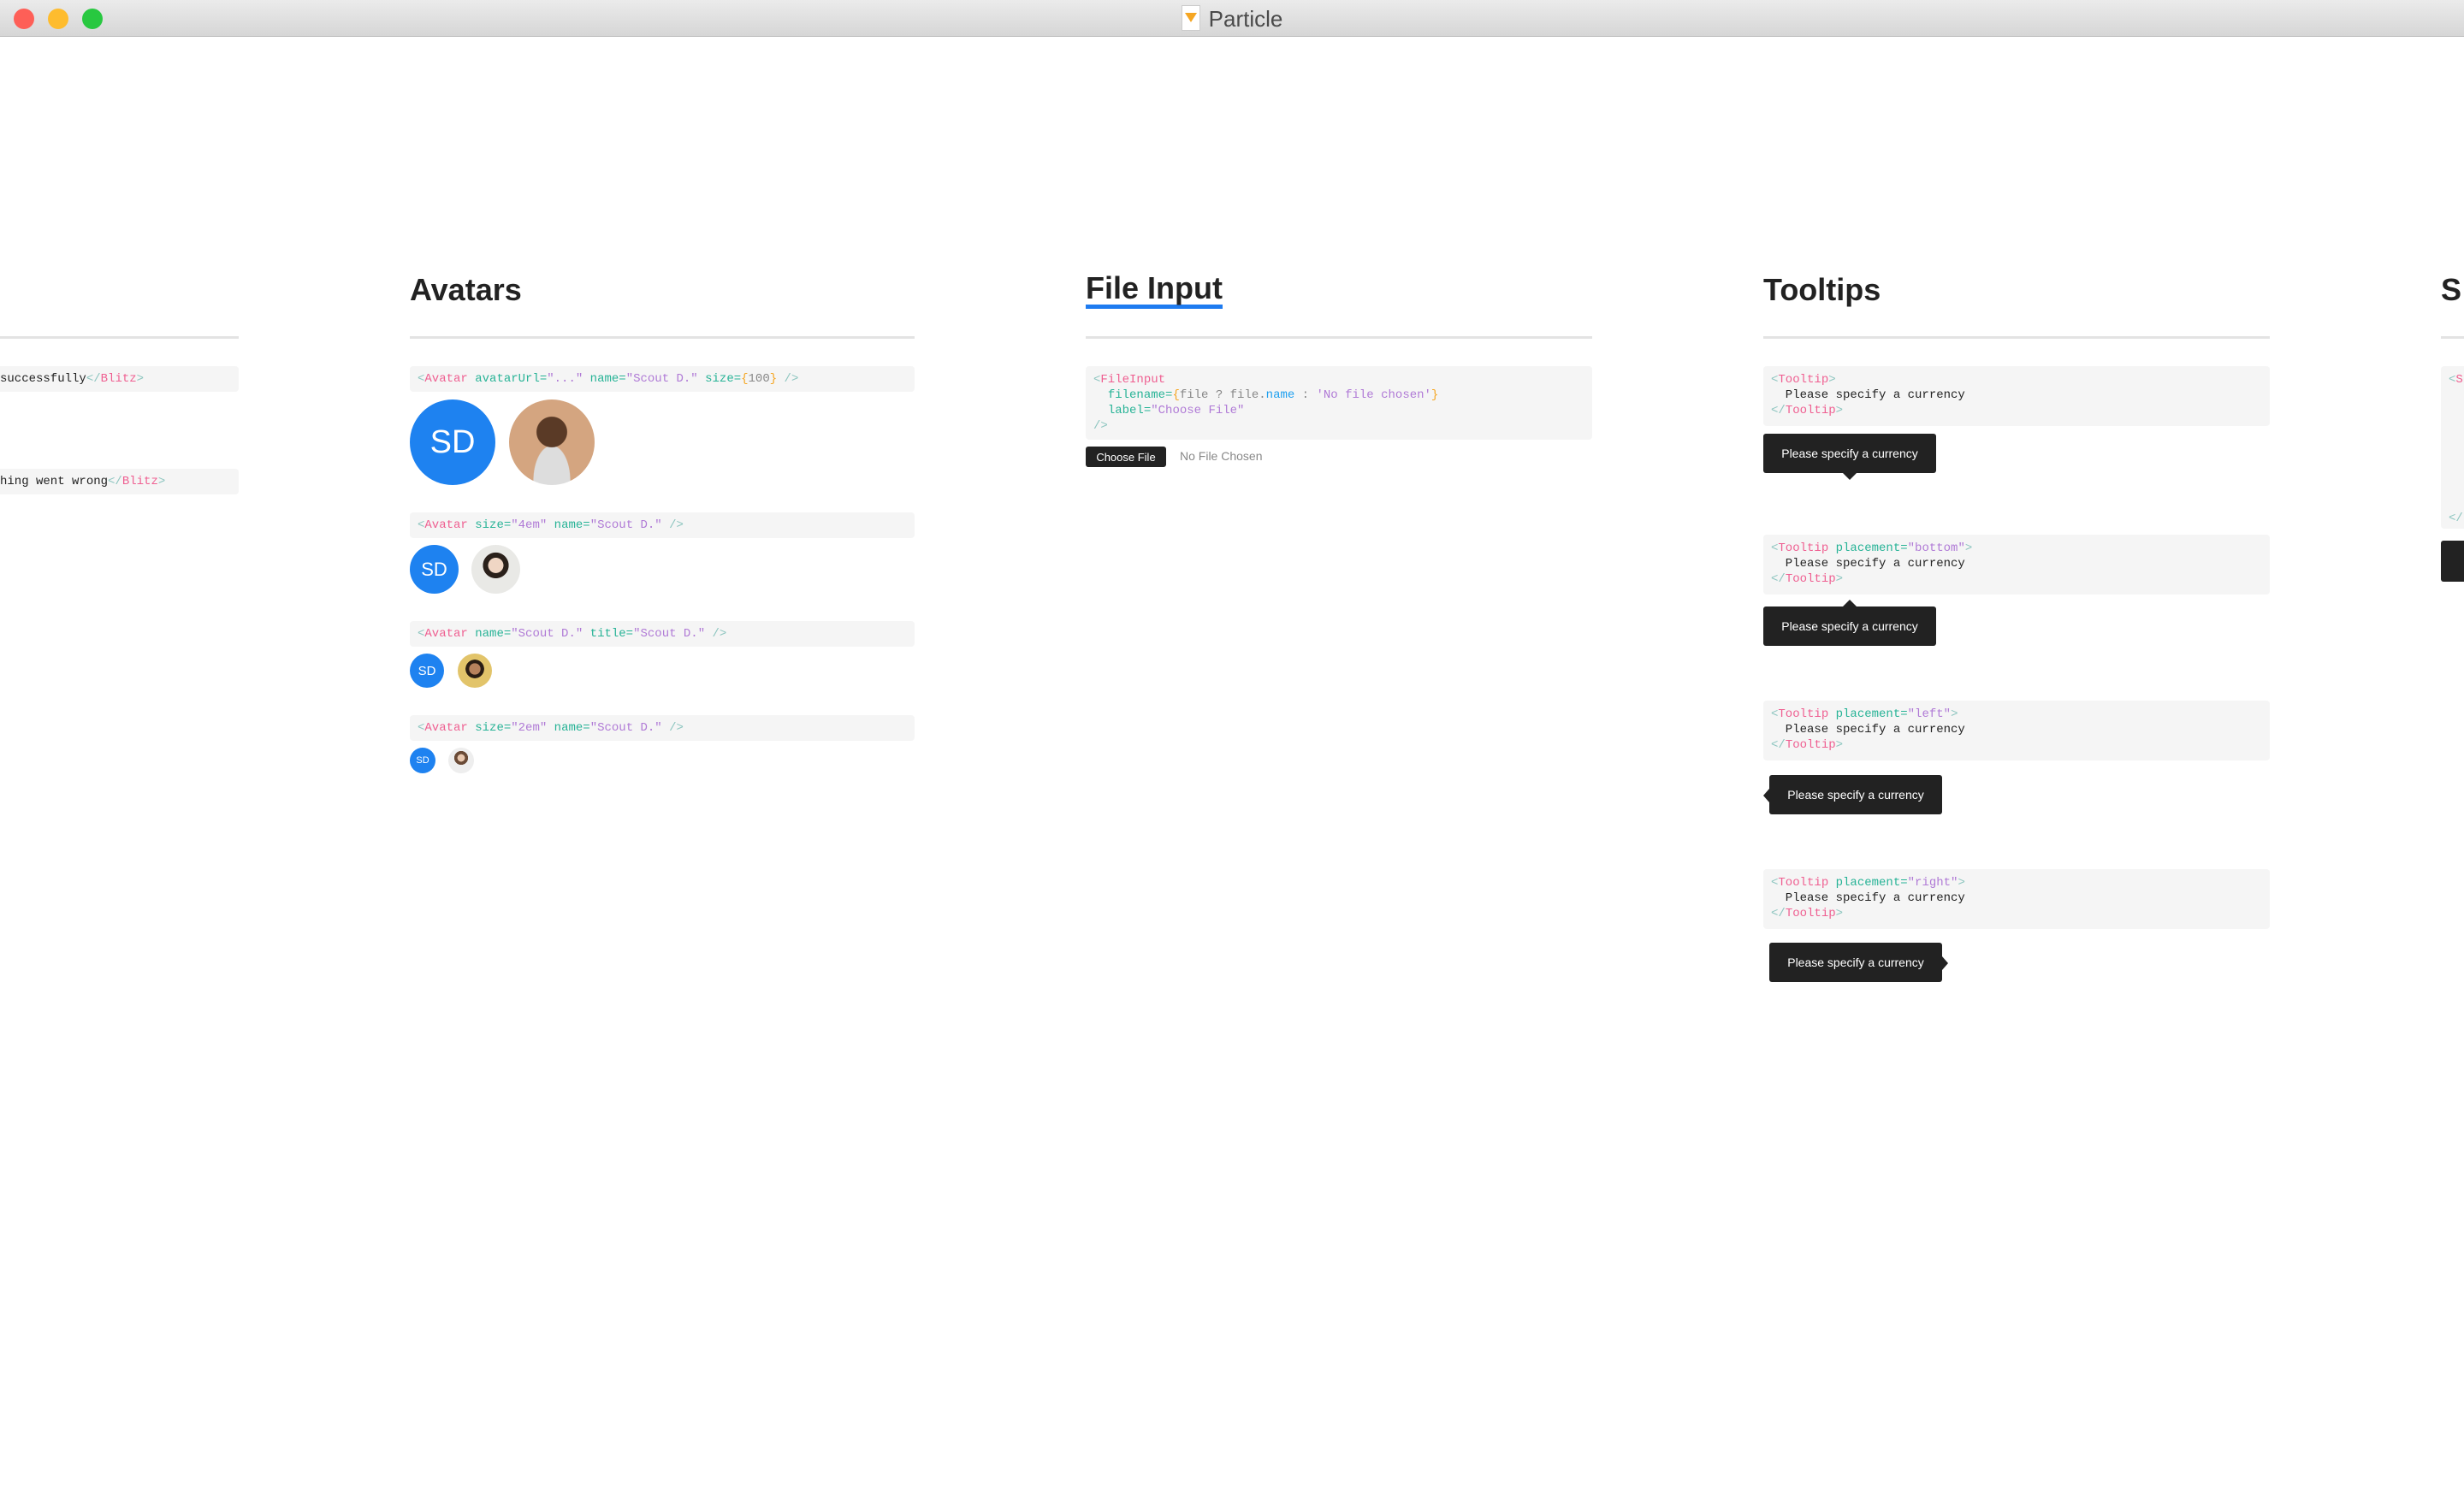 The width and height of the screenshot is (2464, 1497). What do you see at coordinates (1373, 395) in the screenshot?
I see `code-token-str: 'No file chosen'` at bounding box center [1373, 395].